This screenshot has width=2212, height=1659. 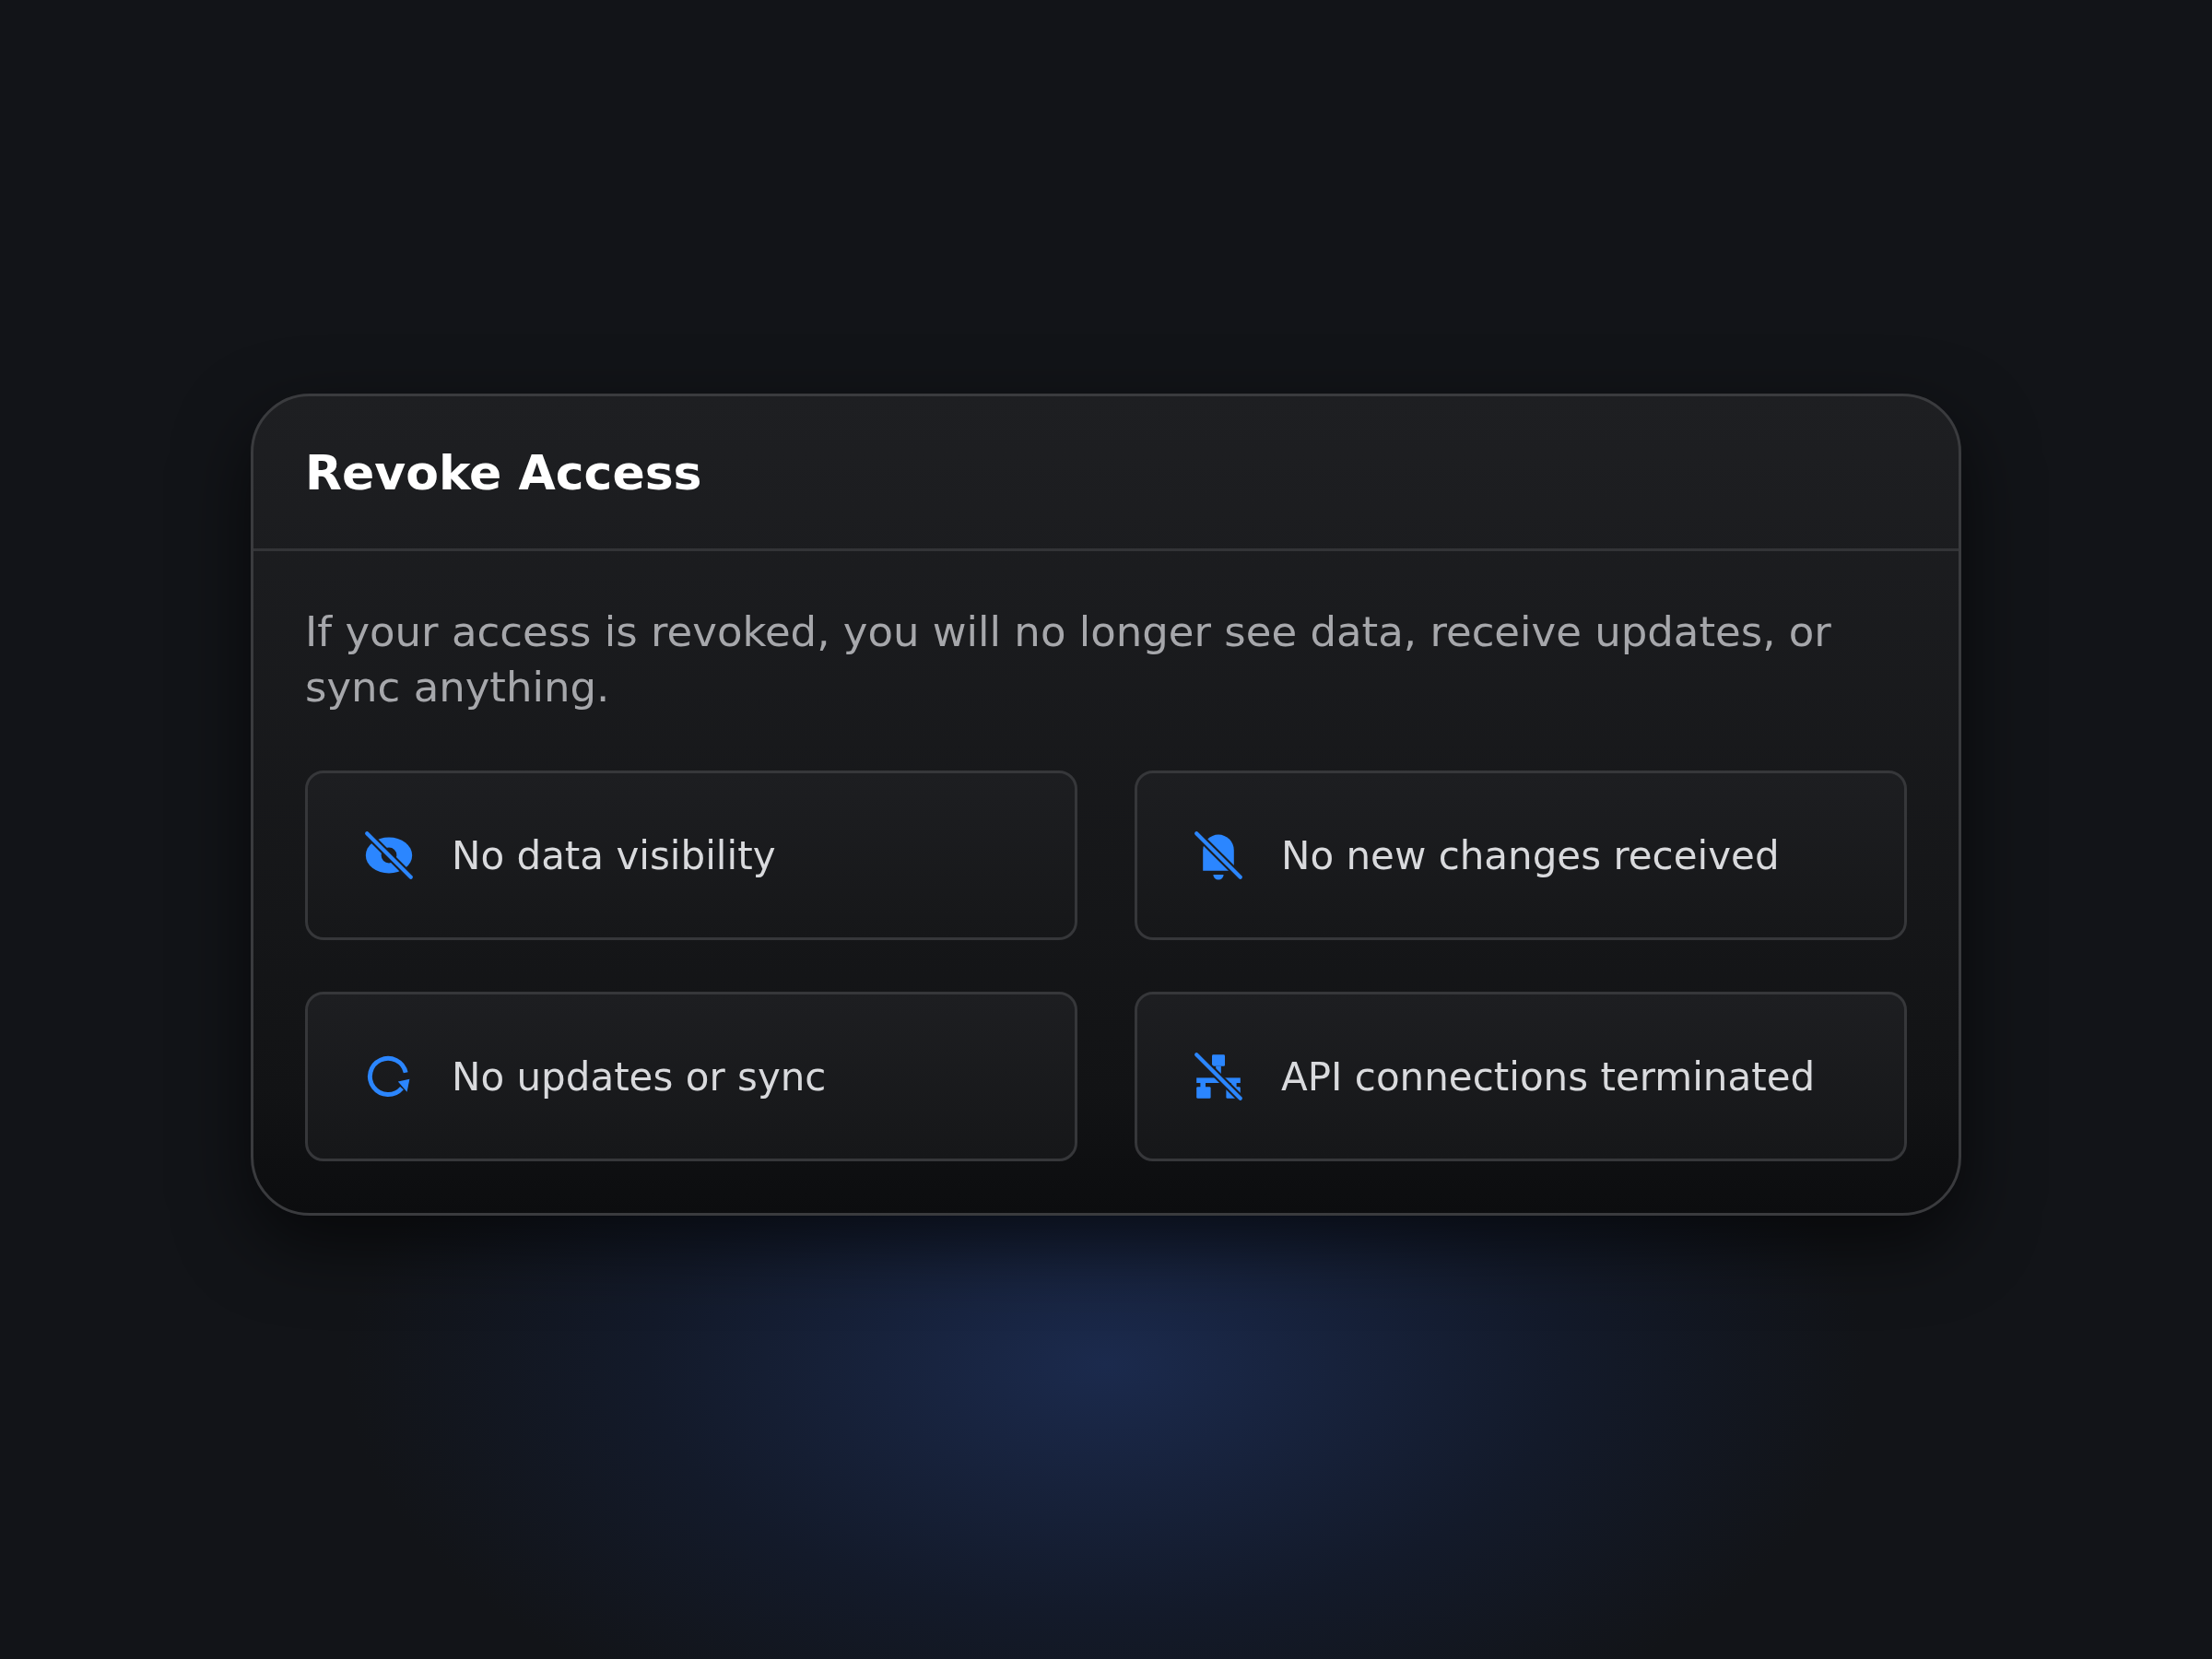 I want to click on network-off-icon, so click(x=1218, y=1076).